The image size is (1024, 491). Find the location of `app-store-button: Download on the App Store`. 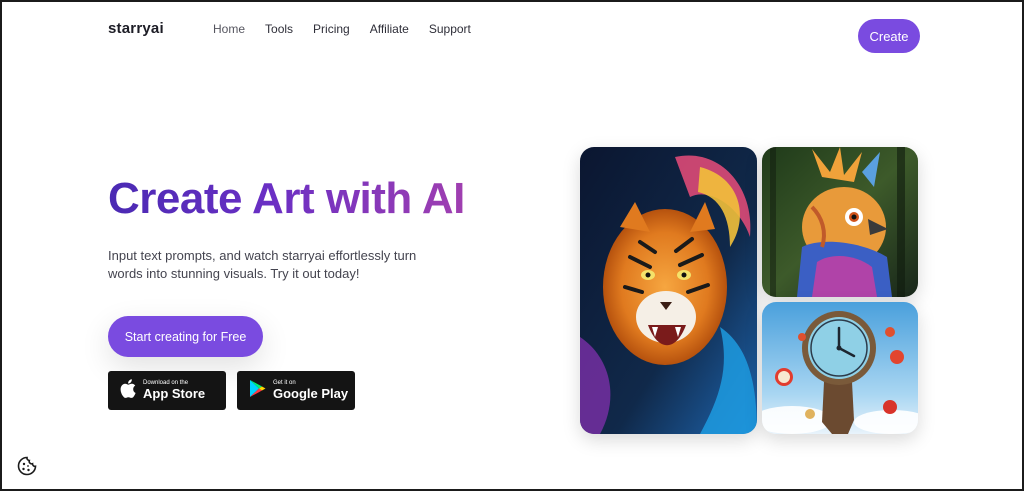

app-store-button: Download on the App Store is located at coordinates (167, 390).